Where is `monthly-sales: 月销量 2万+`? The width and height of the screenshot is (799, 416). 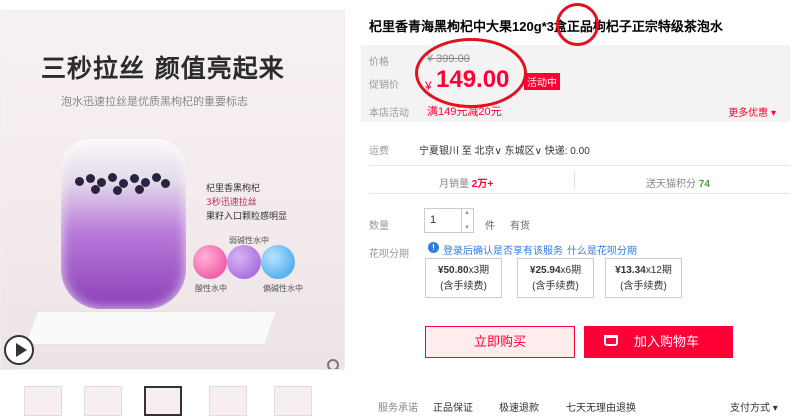
monthly-sales: 月销量 2万+ is located at coordinates (466, 182).